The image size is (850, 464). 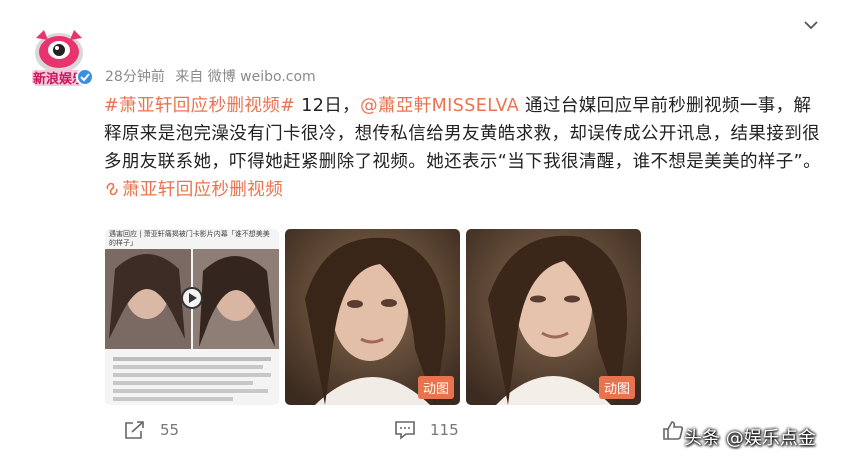 I want to click on topic-link: 萧亚轩回应秒删视频, so click(x=193, y=190).